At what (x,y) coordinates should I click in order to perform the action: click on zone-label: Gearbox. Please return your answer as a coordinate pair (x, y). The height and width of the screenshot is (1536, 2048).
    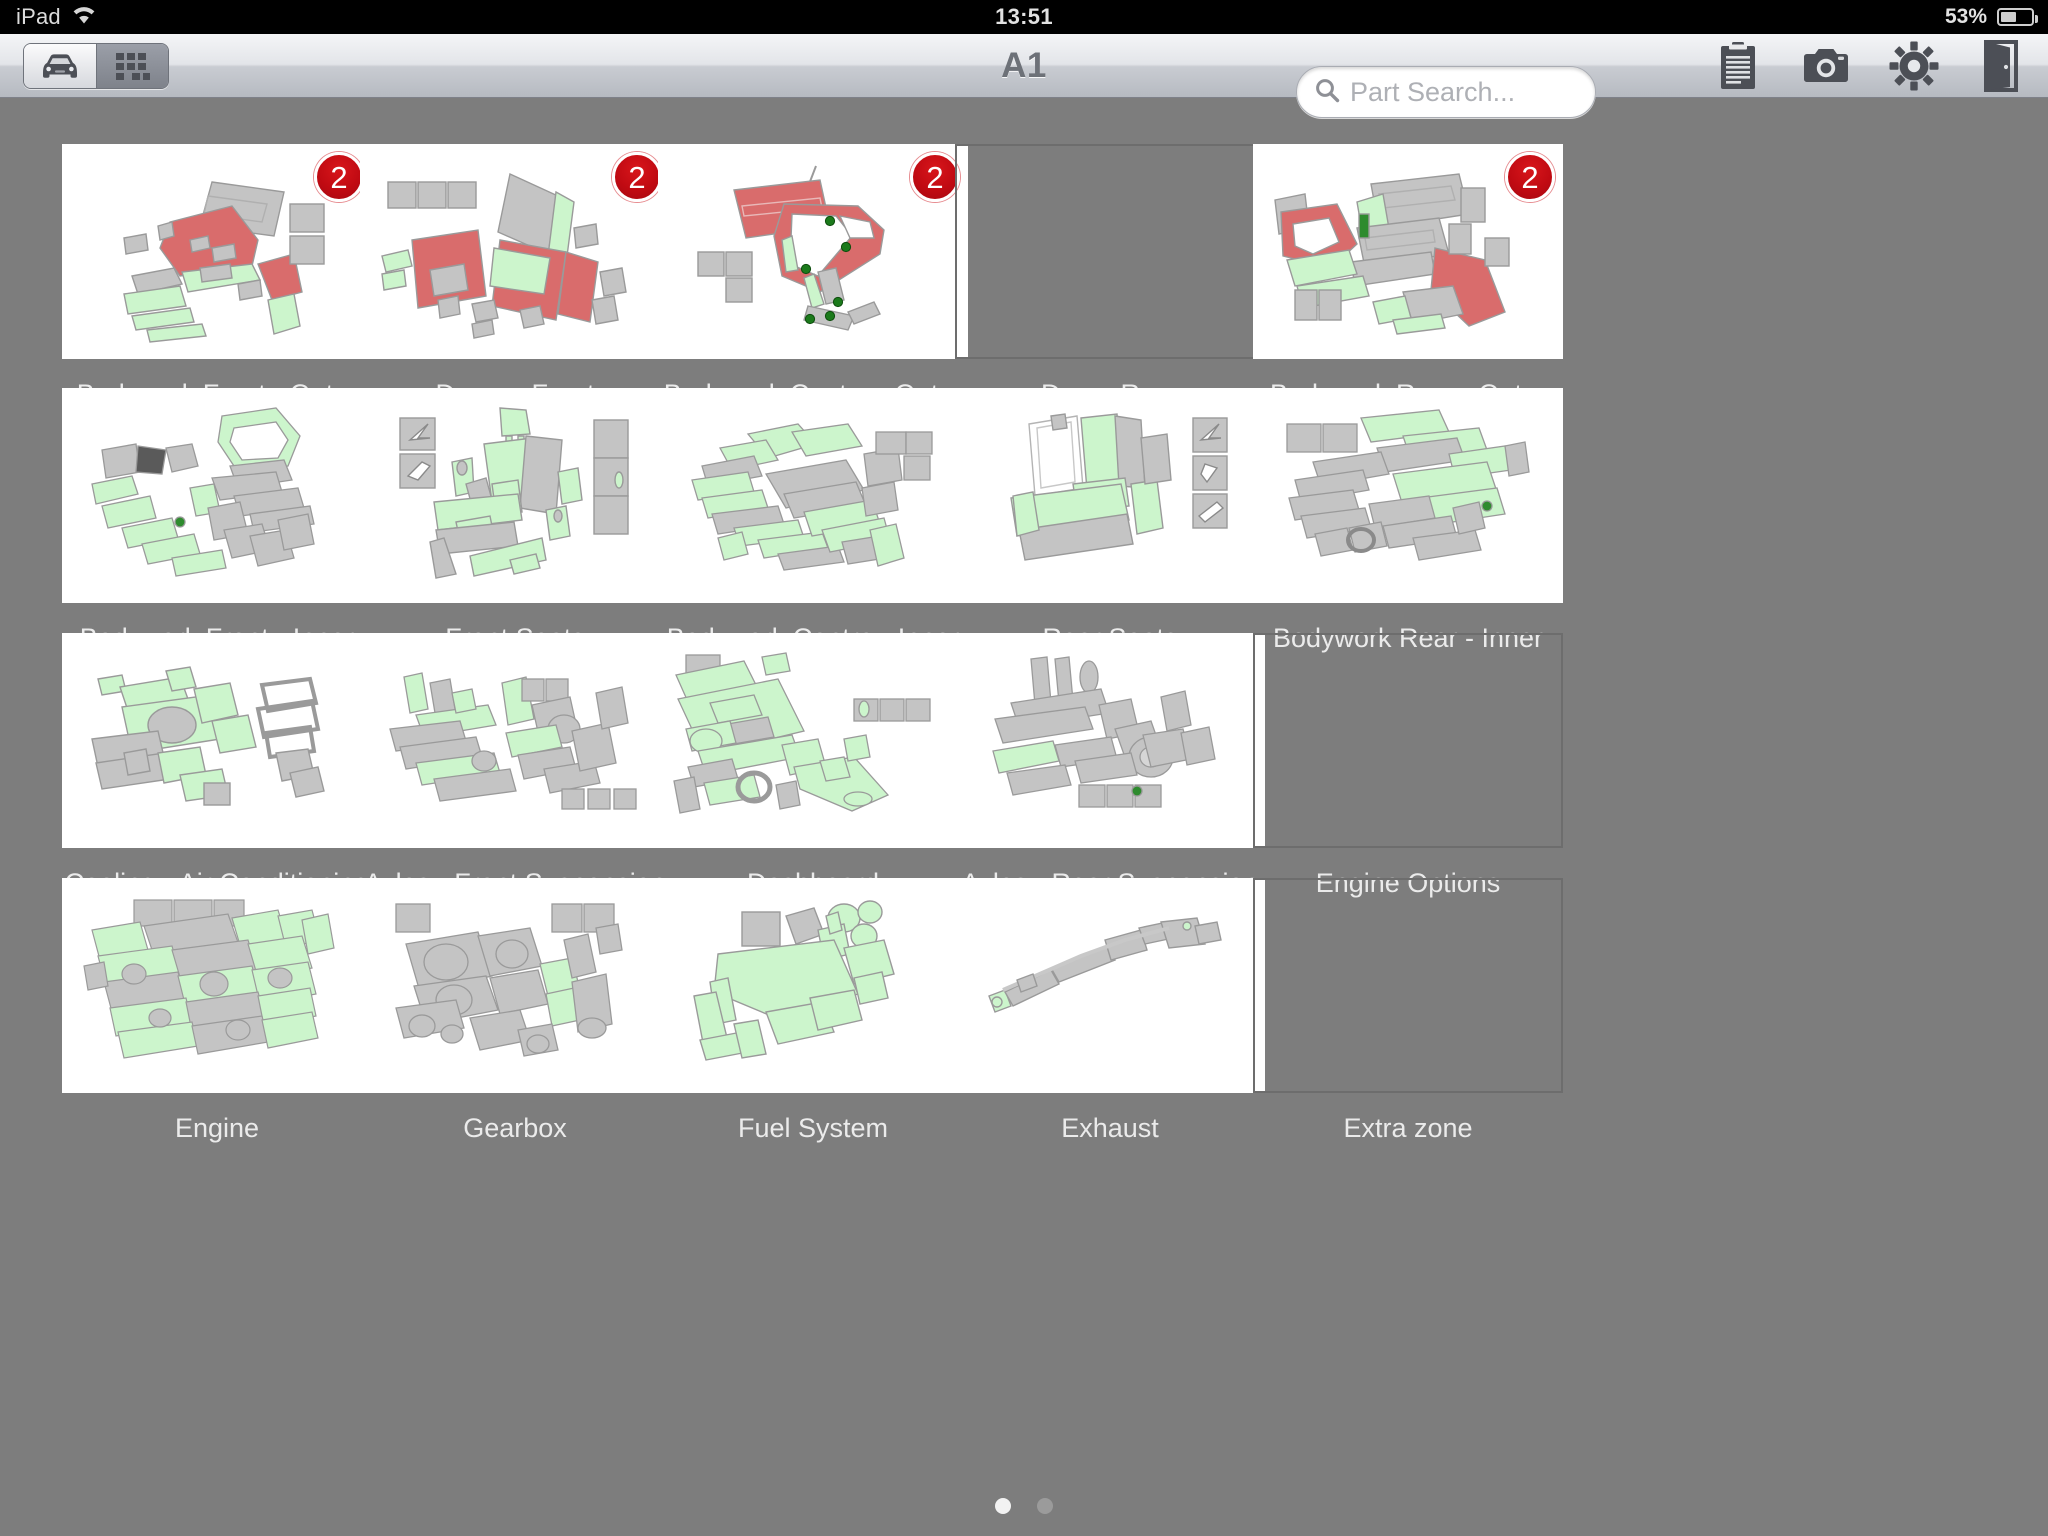
    Looking at the image, I should click on (515, 1128).